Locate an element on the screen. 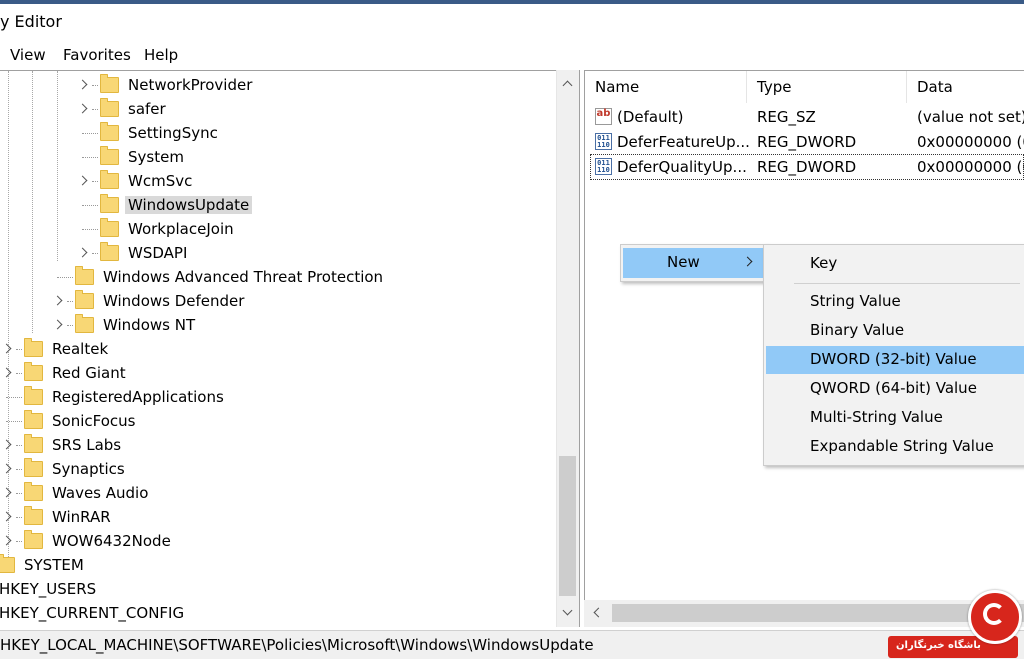 The image size is (1024, 659). menu-item-label: String Value is located at coordinates (855, 301).